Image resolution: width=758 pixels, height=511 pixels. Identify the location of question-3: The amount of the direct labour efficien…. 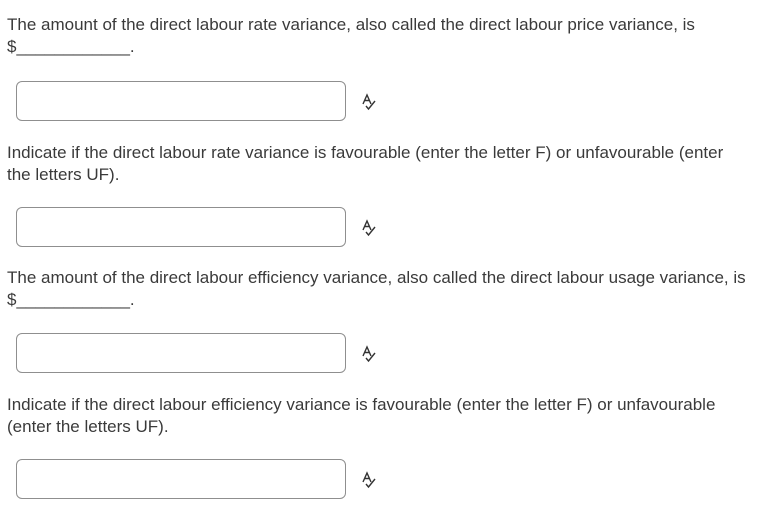
(377, 289).